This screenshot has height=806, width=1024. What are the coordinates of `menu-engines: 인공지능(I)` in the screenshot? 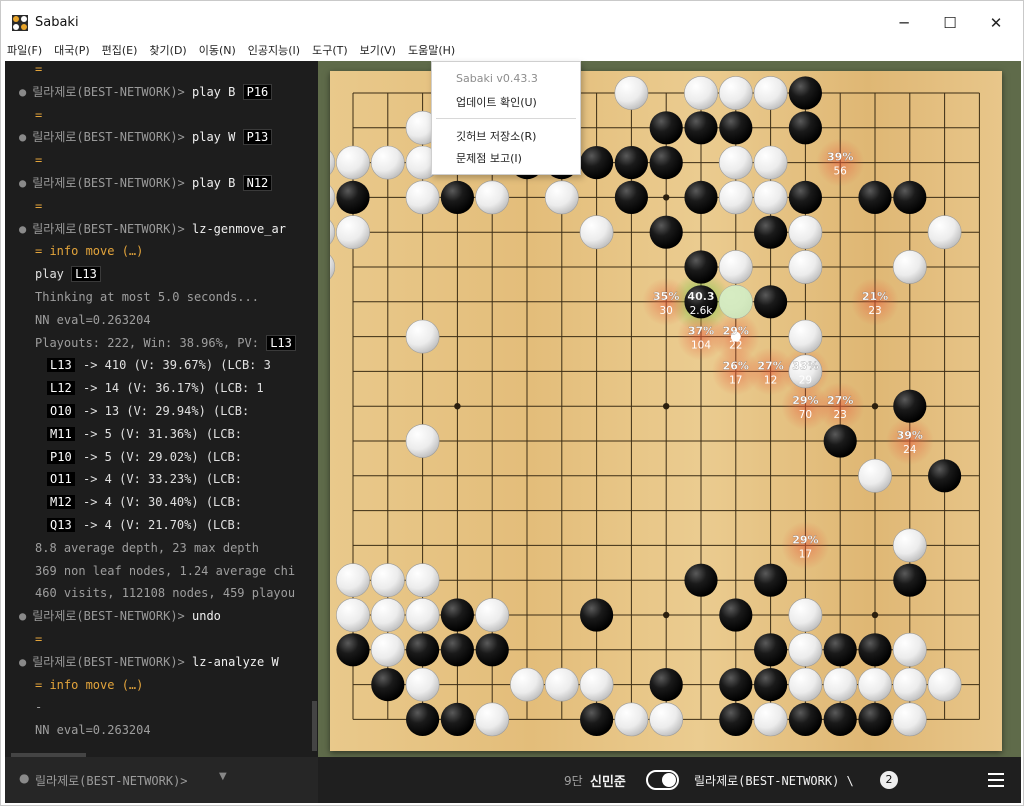 It's located at (274, 50).